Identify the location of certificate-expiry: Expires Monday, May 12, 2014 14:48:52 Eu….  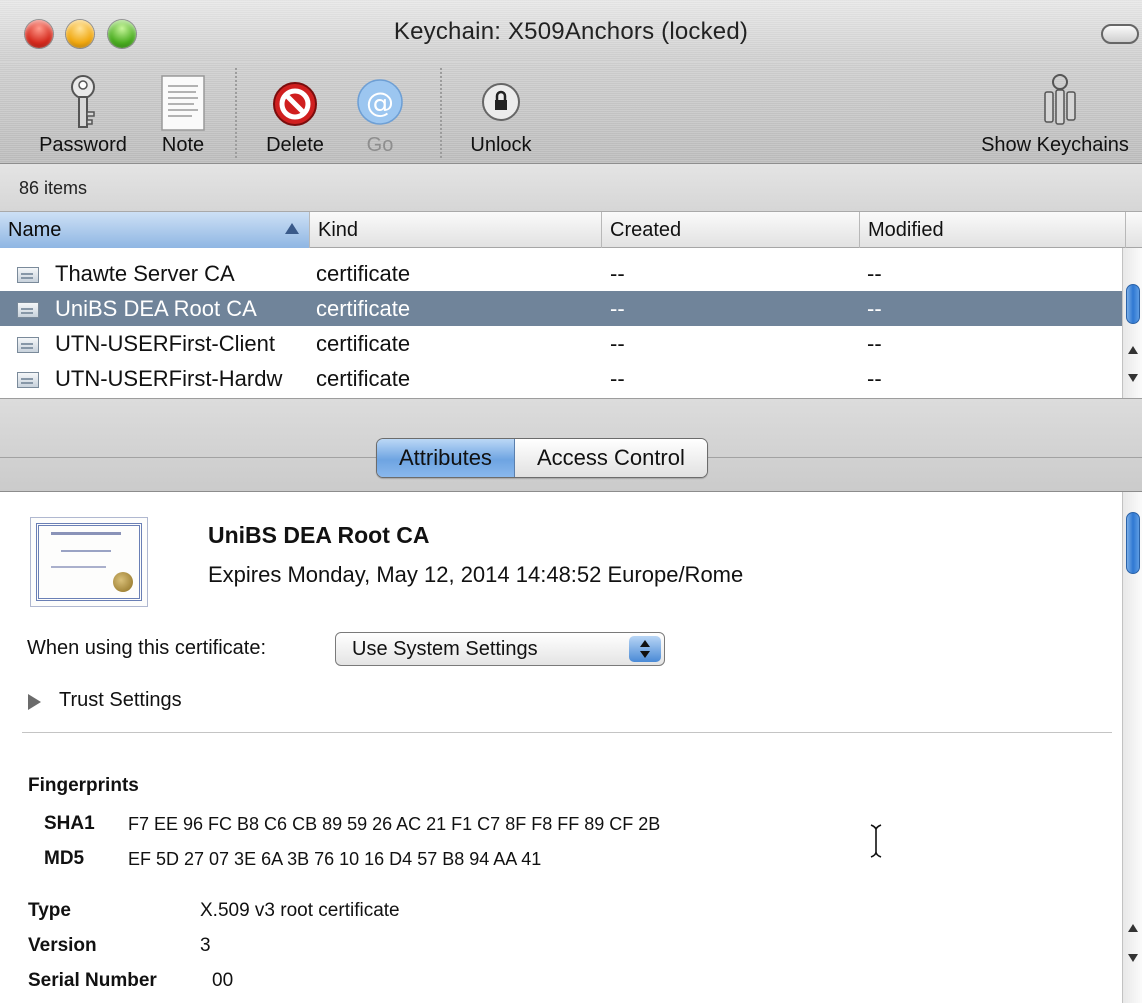
(476, 574).